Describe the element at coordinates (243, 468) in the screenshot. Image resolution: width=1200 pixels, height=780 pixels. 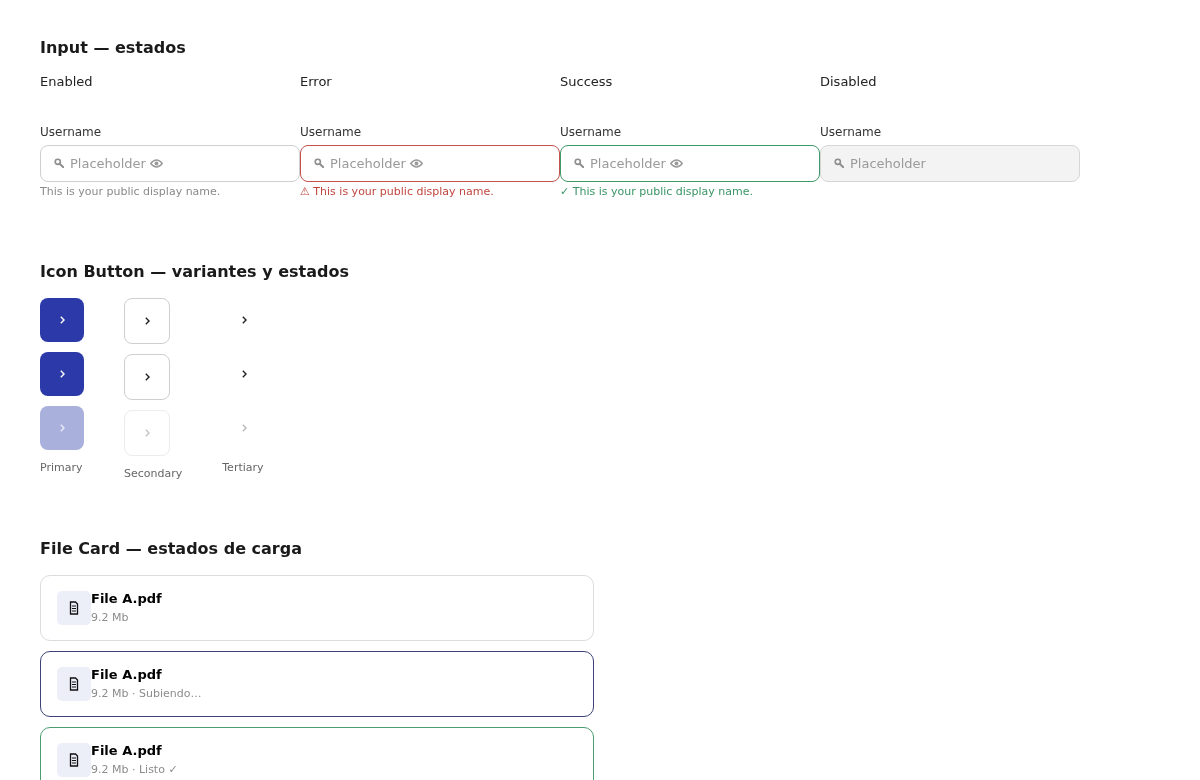
I see `variant-label: Tertiary` at that location.